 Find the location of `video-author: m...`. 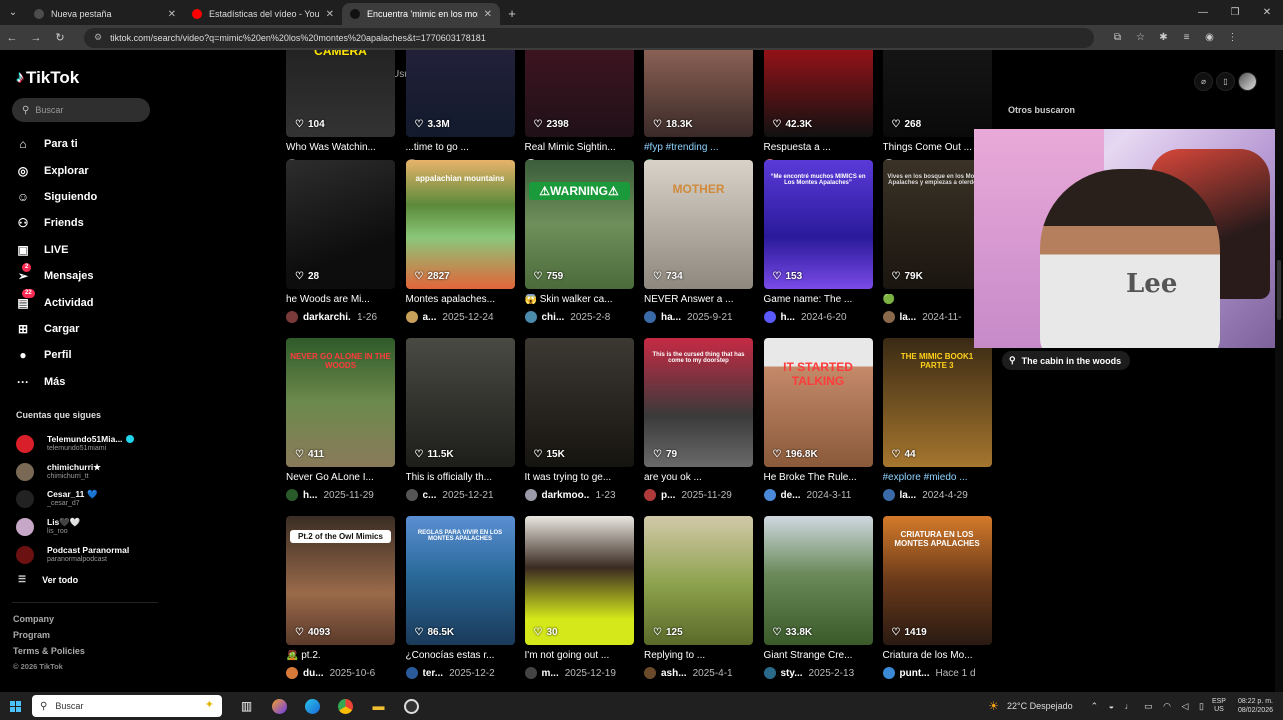

video-author: m... is located at coordinates (550, 673).